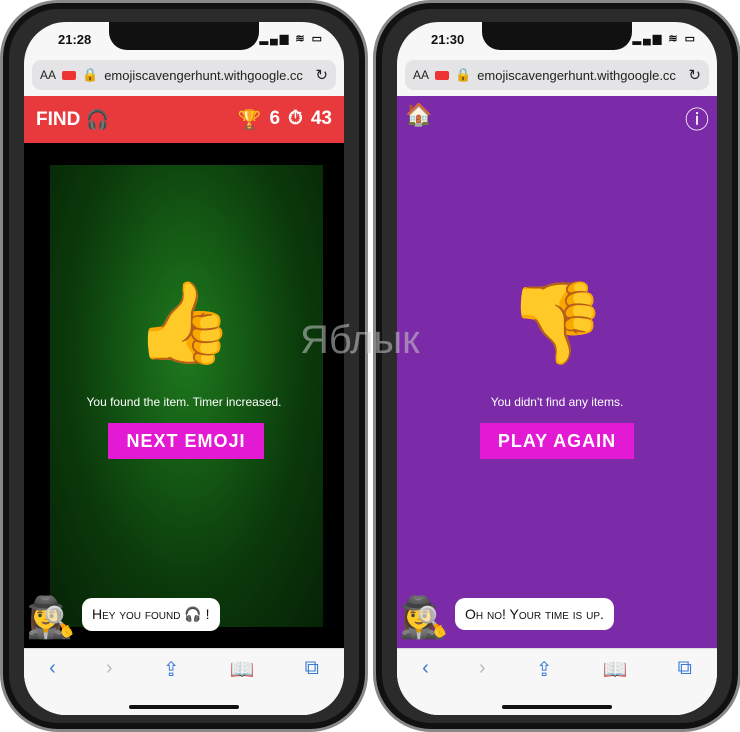 This screenshot has width=740, height=732. What do you see at coordinates (360, 340) in the screenshot?
I see `watermark: Яблык` at bounding box center [360, 340].